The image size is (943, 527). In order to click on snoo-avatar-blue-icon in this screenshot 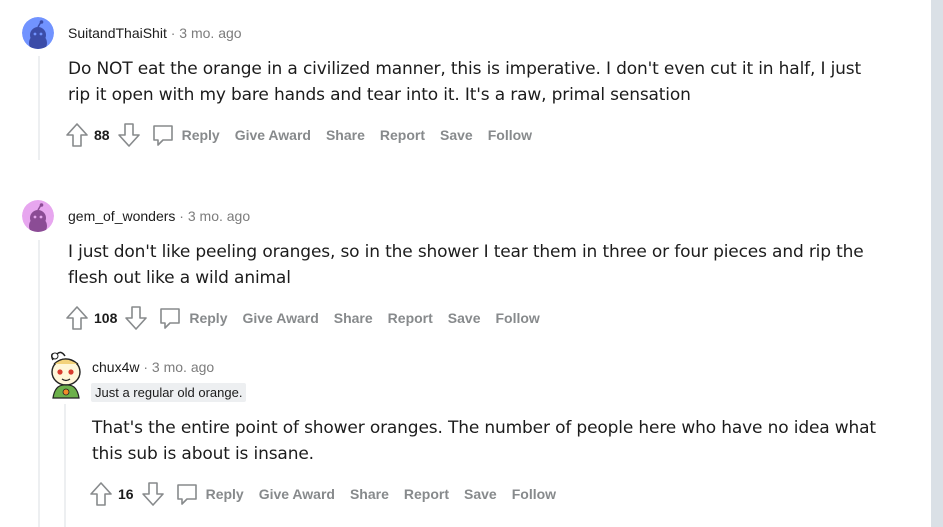, I will do `click(38, 33)`.